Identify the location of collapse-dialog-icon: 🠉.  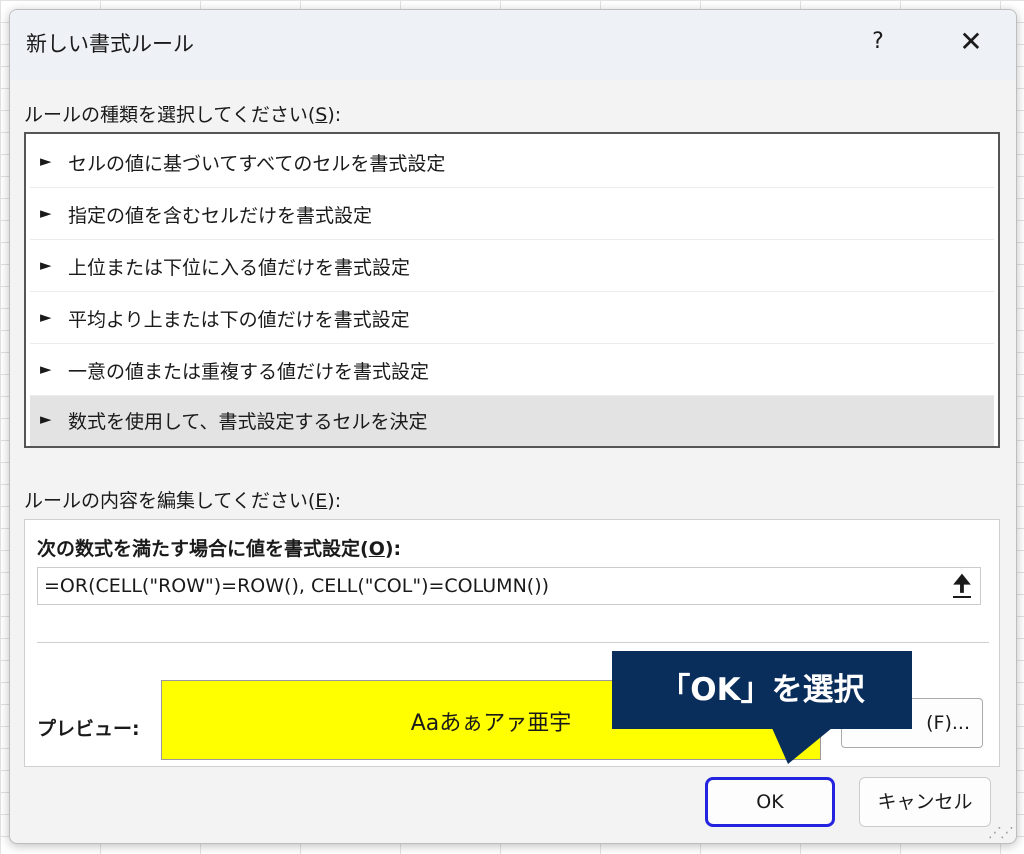
(962, 586).